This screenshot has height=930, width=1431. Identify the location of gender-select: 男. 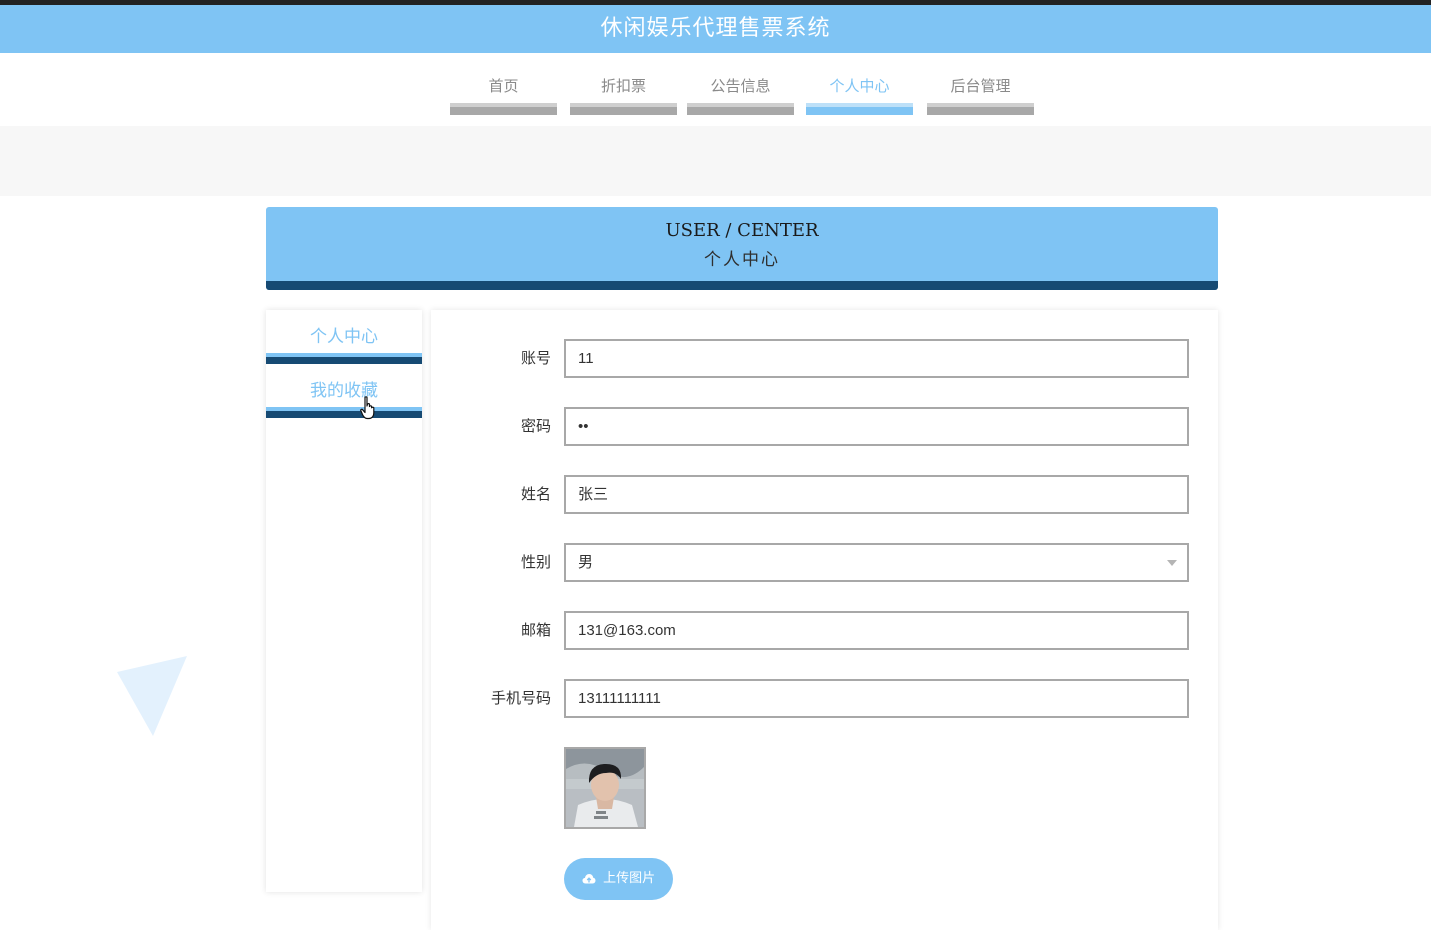
(876, 562).